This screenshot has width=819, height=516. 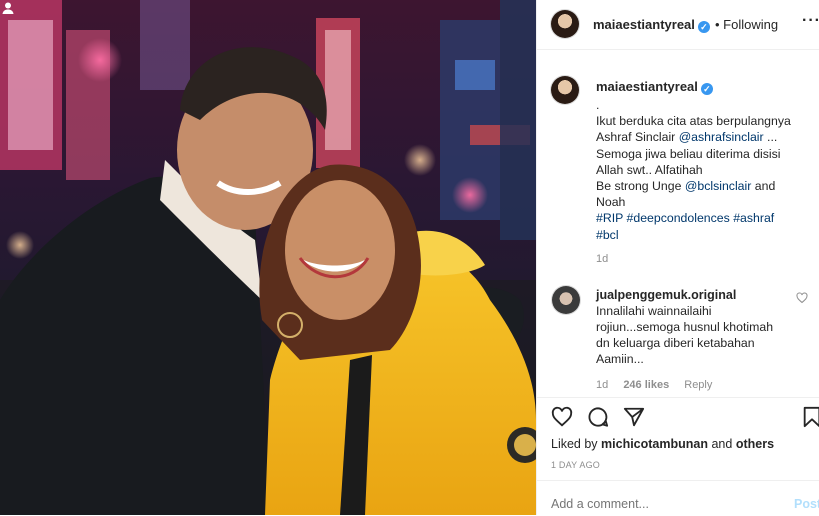 What do you see at coordinates (598, 105) in the screenshot?
I see `caption-line: .` at bounding box center [598, 105].